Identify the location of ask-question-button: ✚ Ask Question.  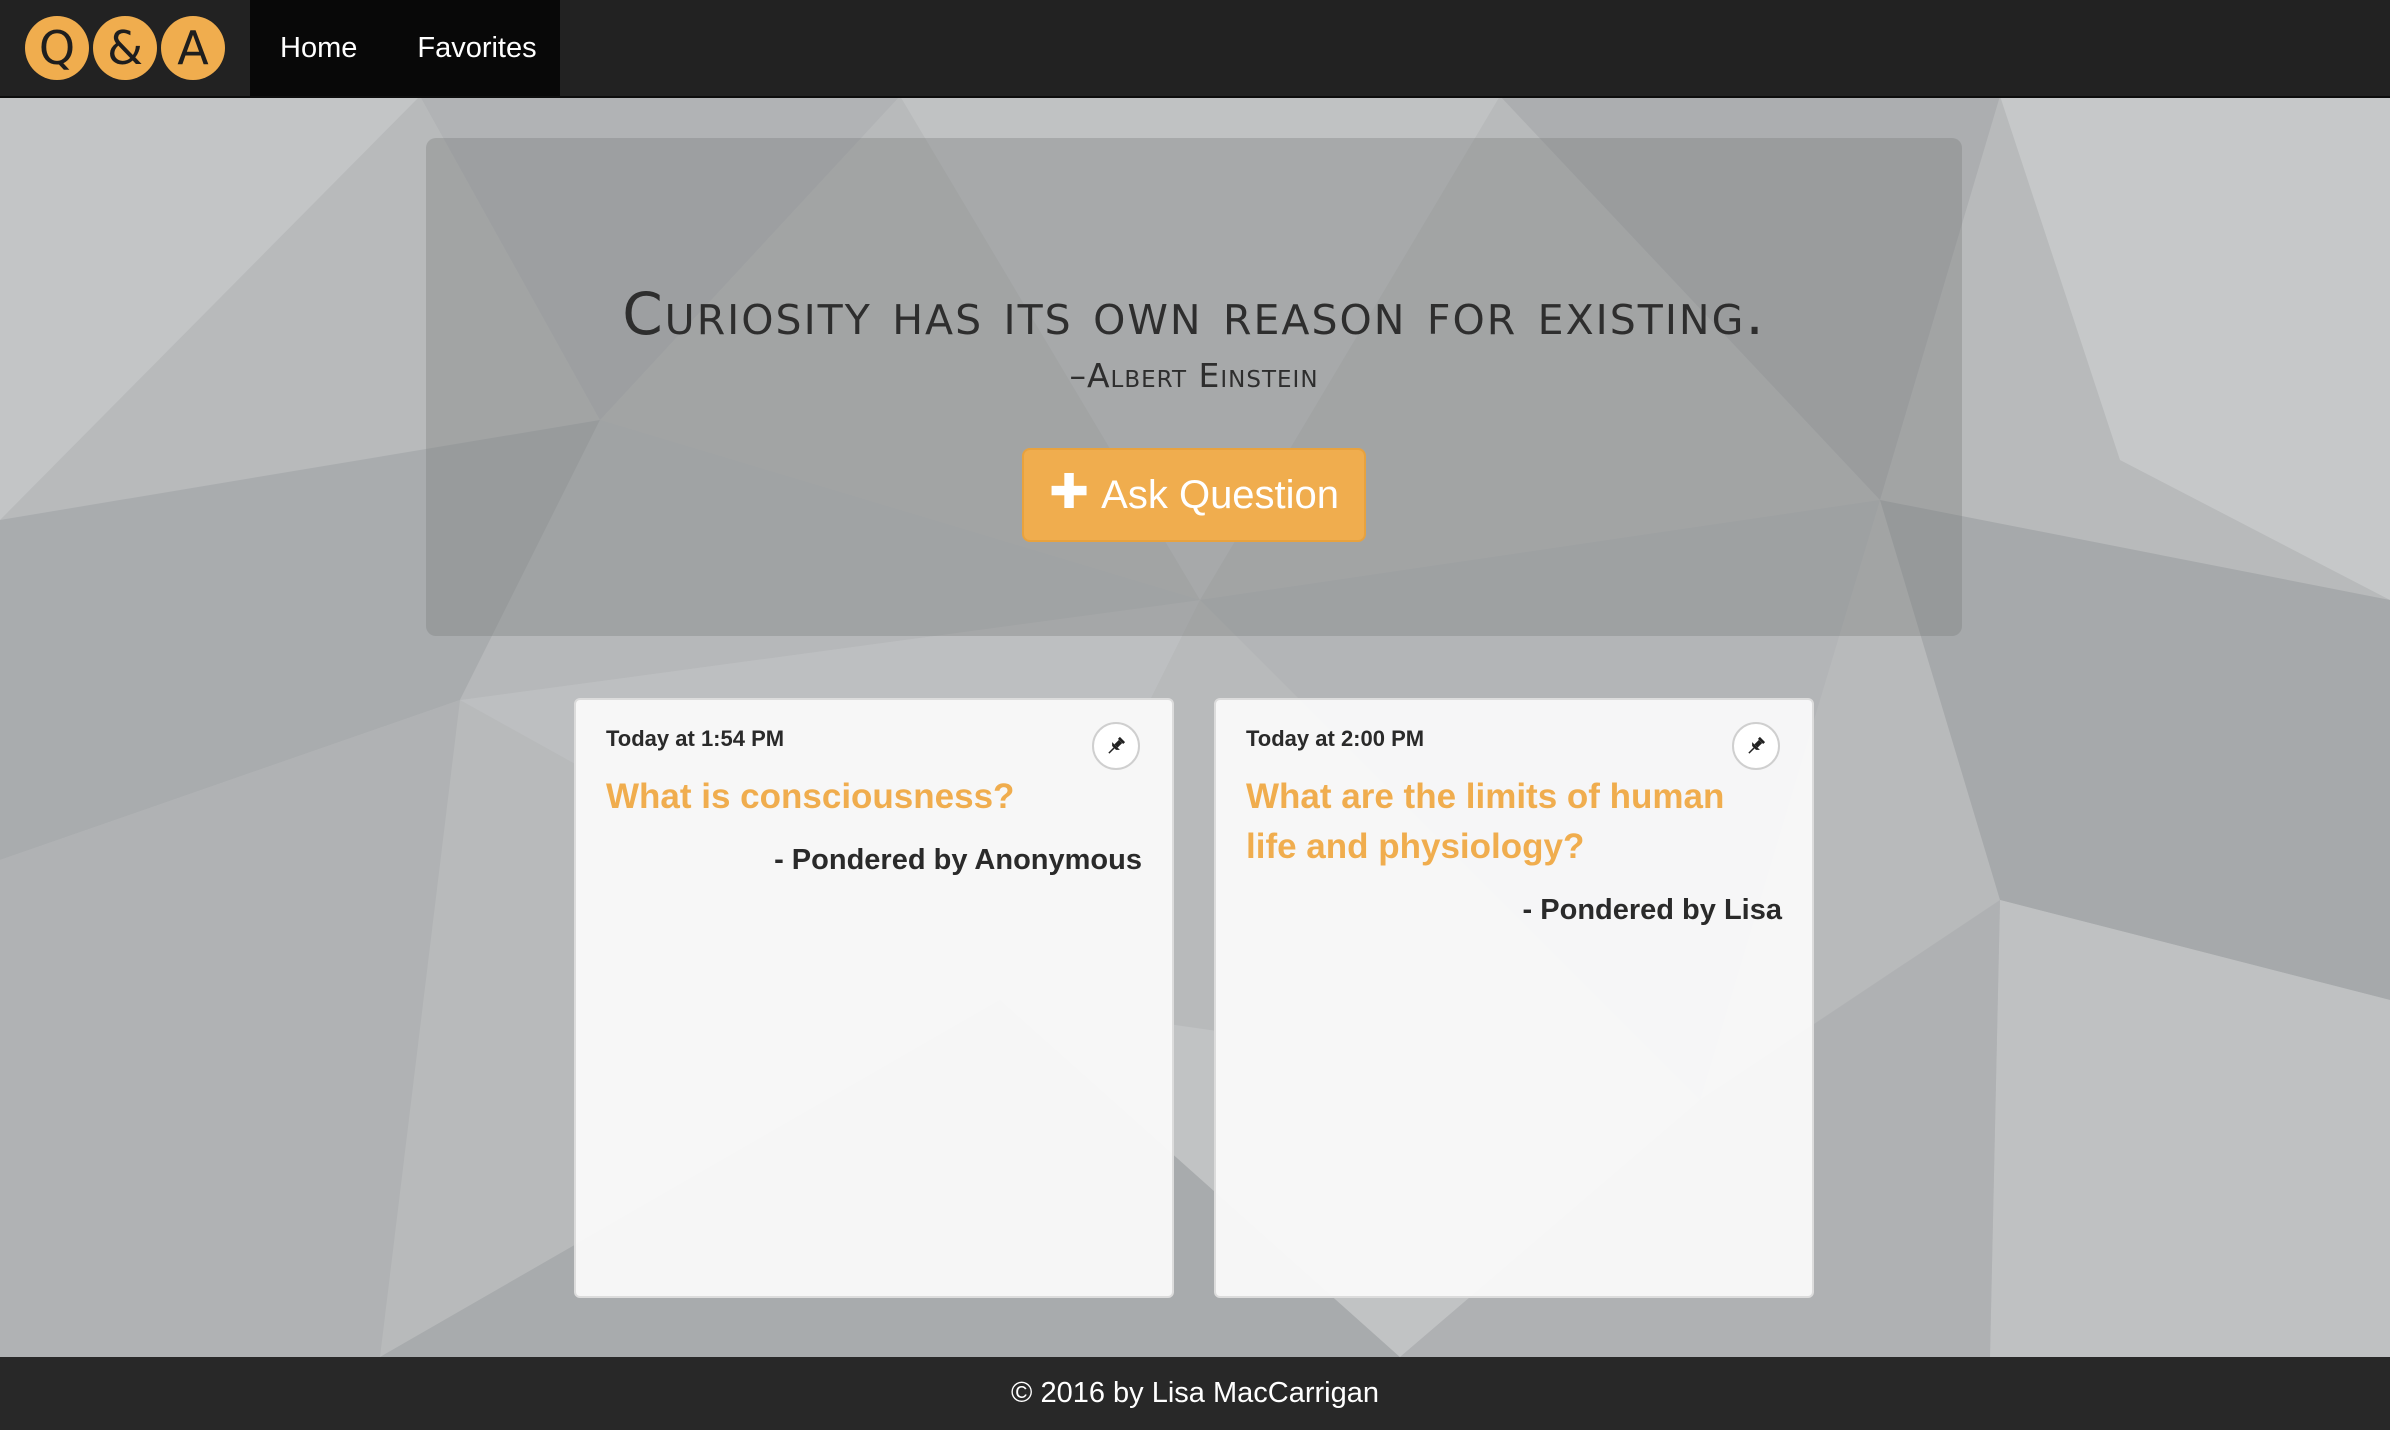
(1194, 495).